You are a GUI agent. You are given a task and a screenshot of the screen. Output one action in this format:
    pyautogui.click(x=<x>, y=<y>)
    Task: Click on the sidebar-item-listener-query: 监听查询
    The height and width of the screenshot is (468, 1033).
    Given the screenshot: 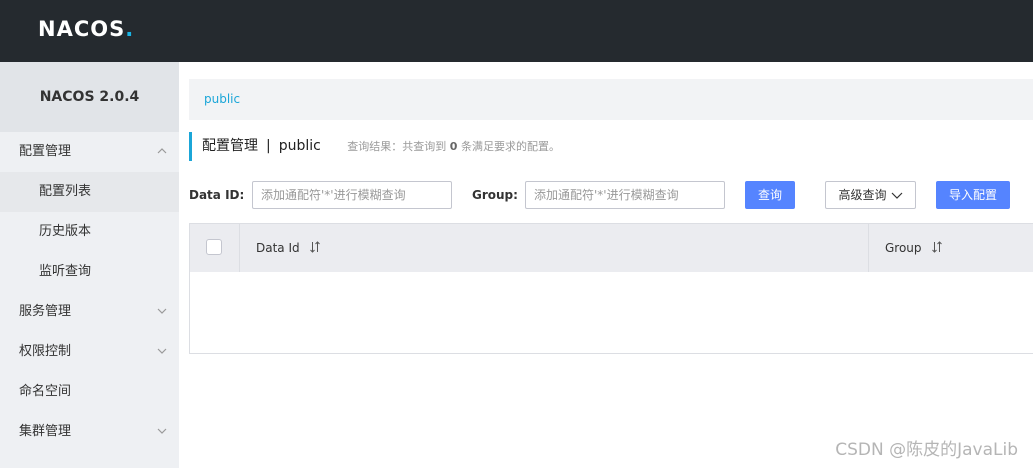 What is the action you would take?
    pyautogui.click(x=89, y=272)
    